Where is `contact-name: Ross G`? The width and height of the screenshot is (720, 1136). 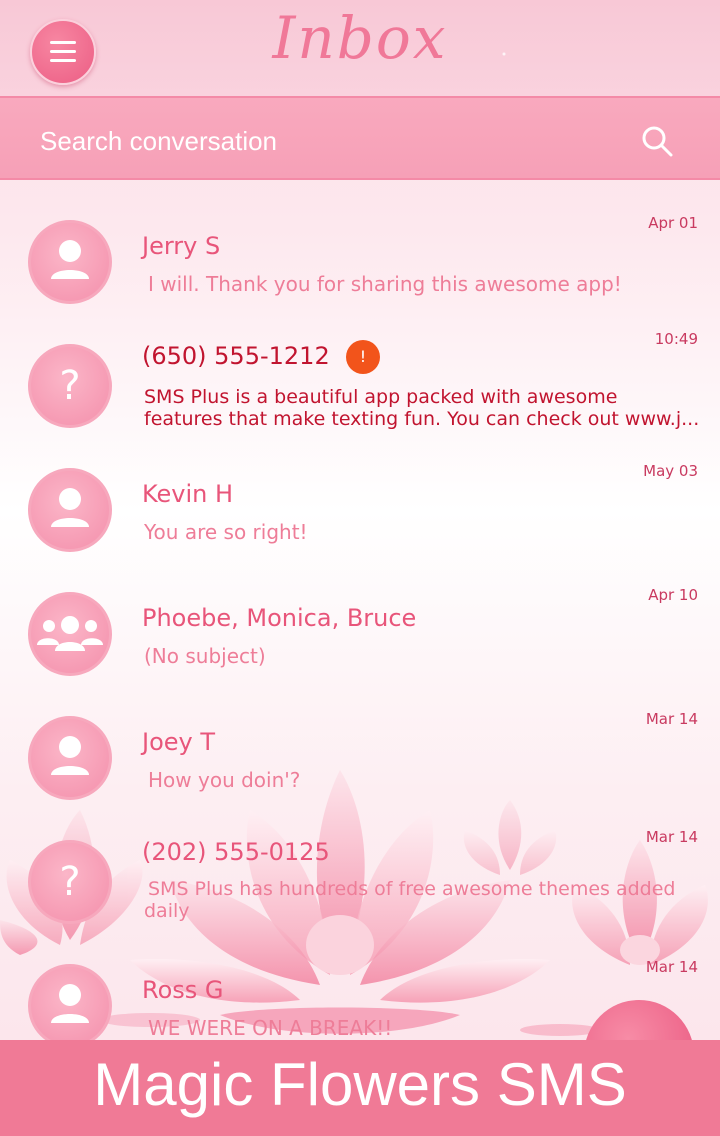 contact-name: Ross G is located at coordinates (183, 990).